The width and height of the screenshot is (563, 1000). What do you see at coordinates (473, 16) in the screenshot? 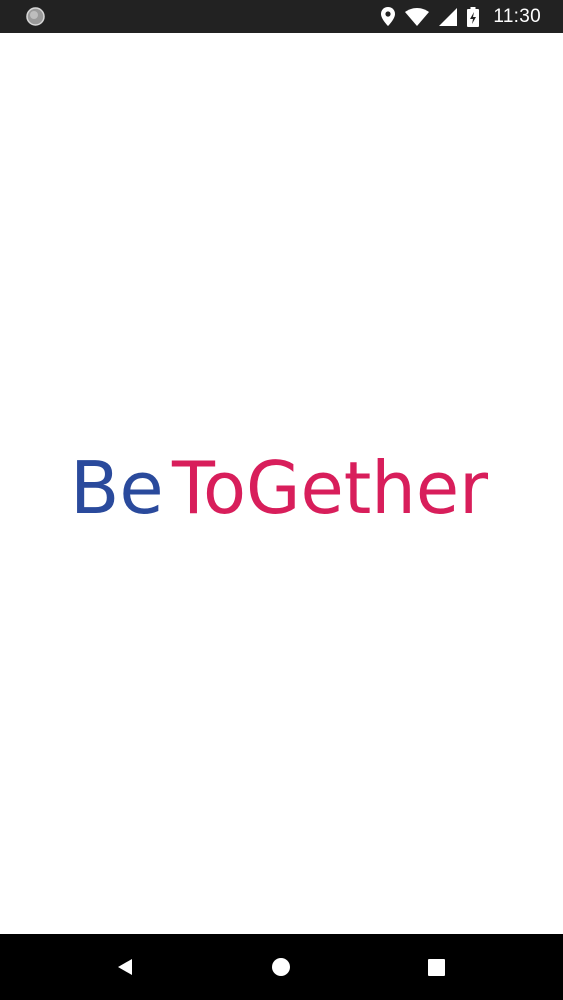
I see `battery-charging-icon` at bounding box center [473, 16].